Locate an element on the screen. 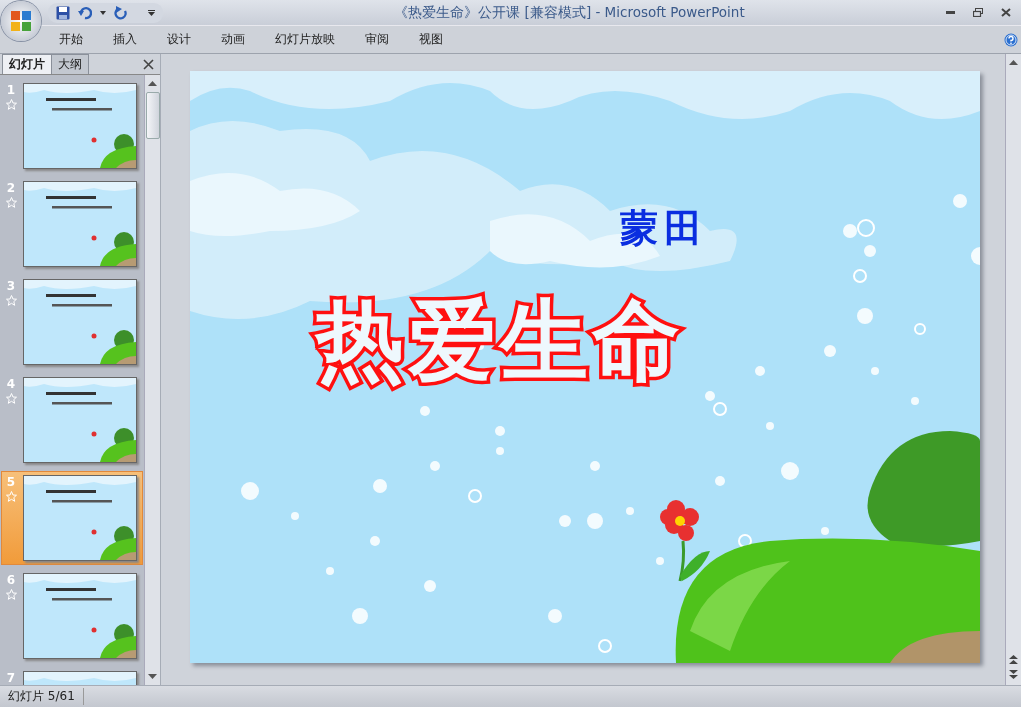  undo-icon is located at coordinates (85, 12).